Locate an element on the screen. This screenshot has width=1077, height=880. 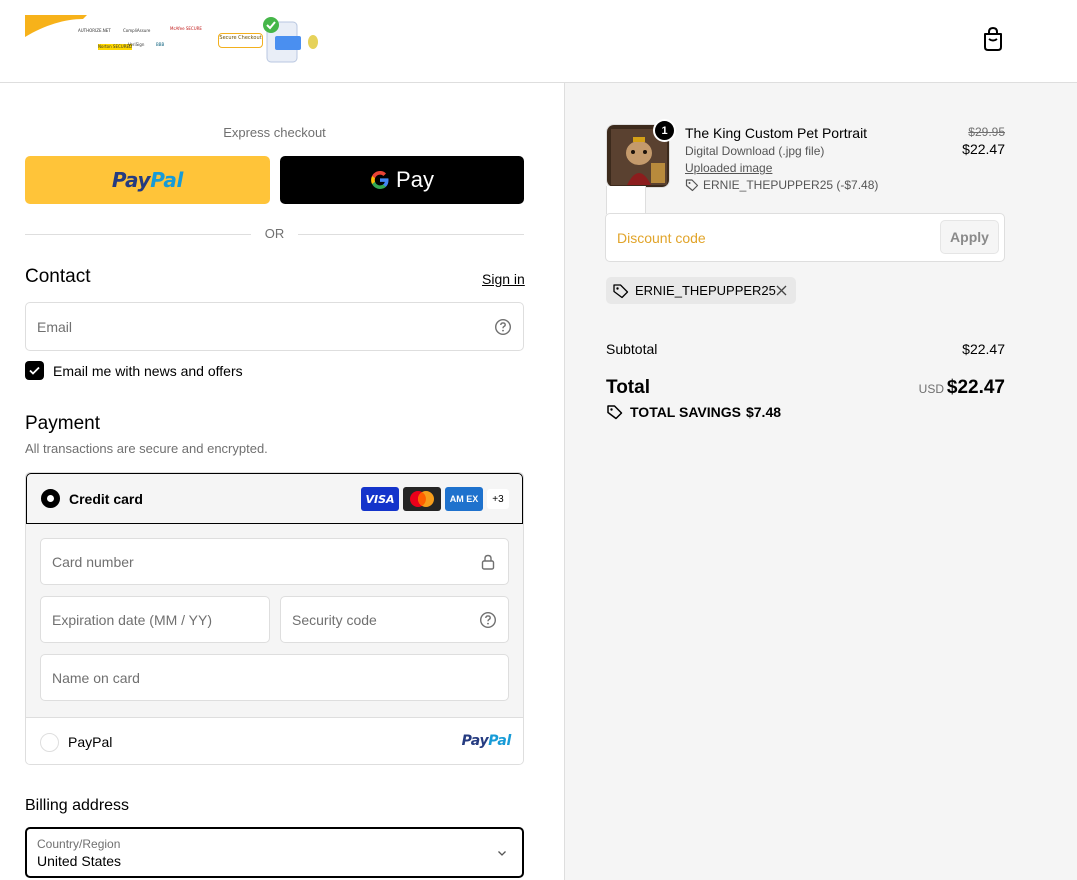
subtotal-label: Subtotal is located at coordinates (632, 349).